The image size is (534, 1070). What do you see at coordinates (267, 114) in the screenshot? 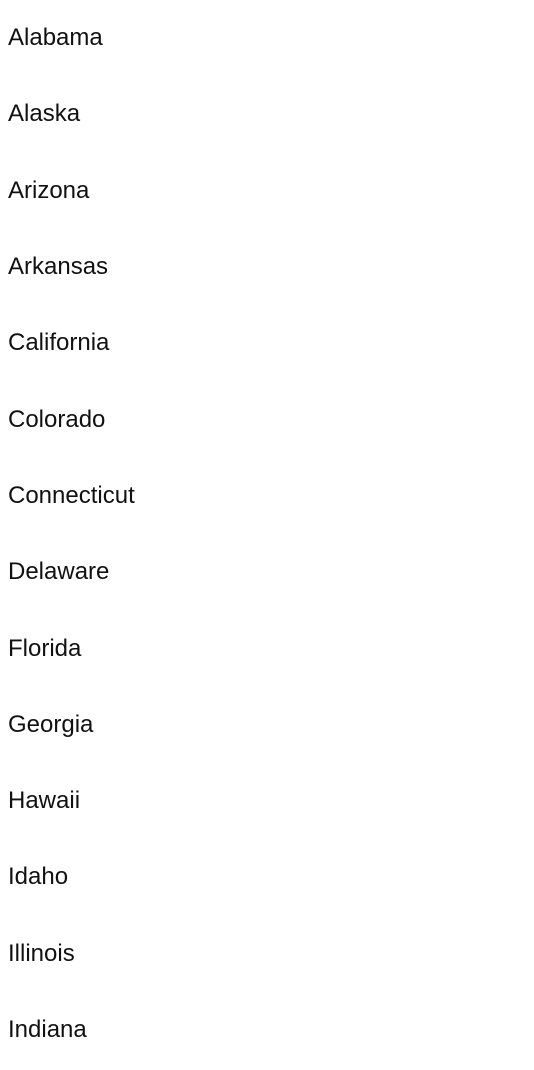
I see `list-item: Alaska` at bounding box center [267, 114].